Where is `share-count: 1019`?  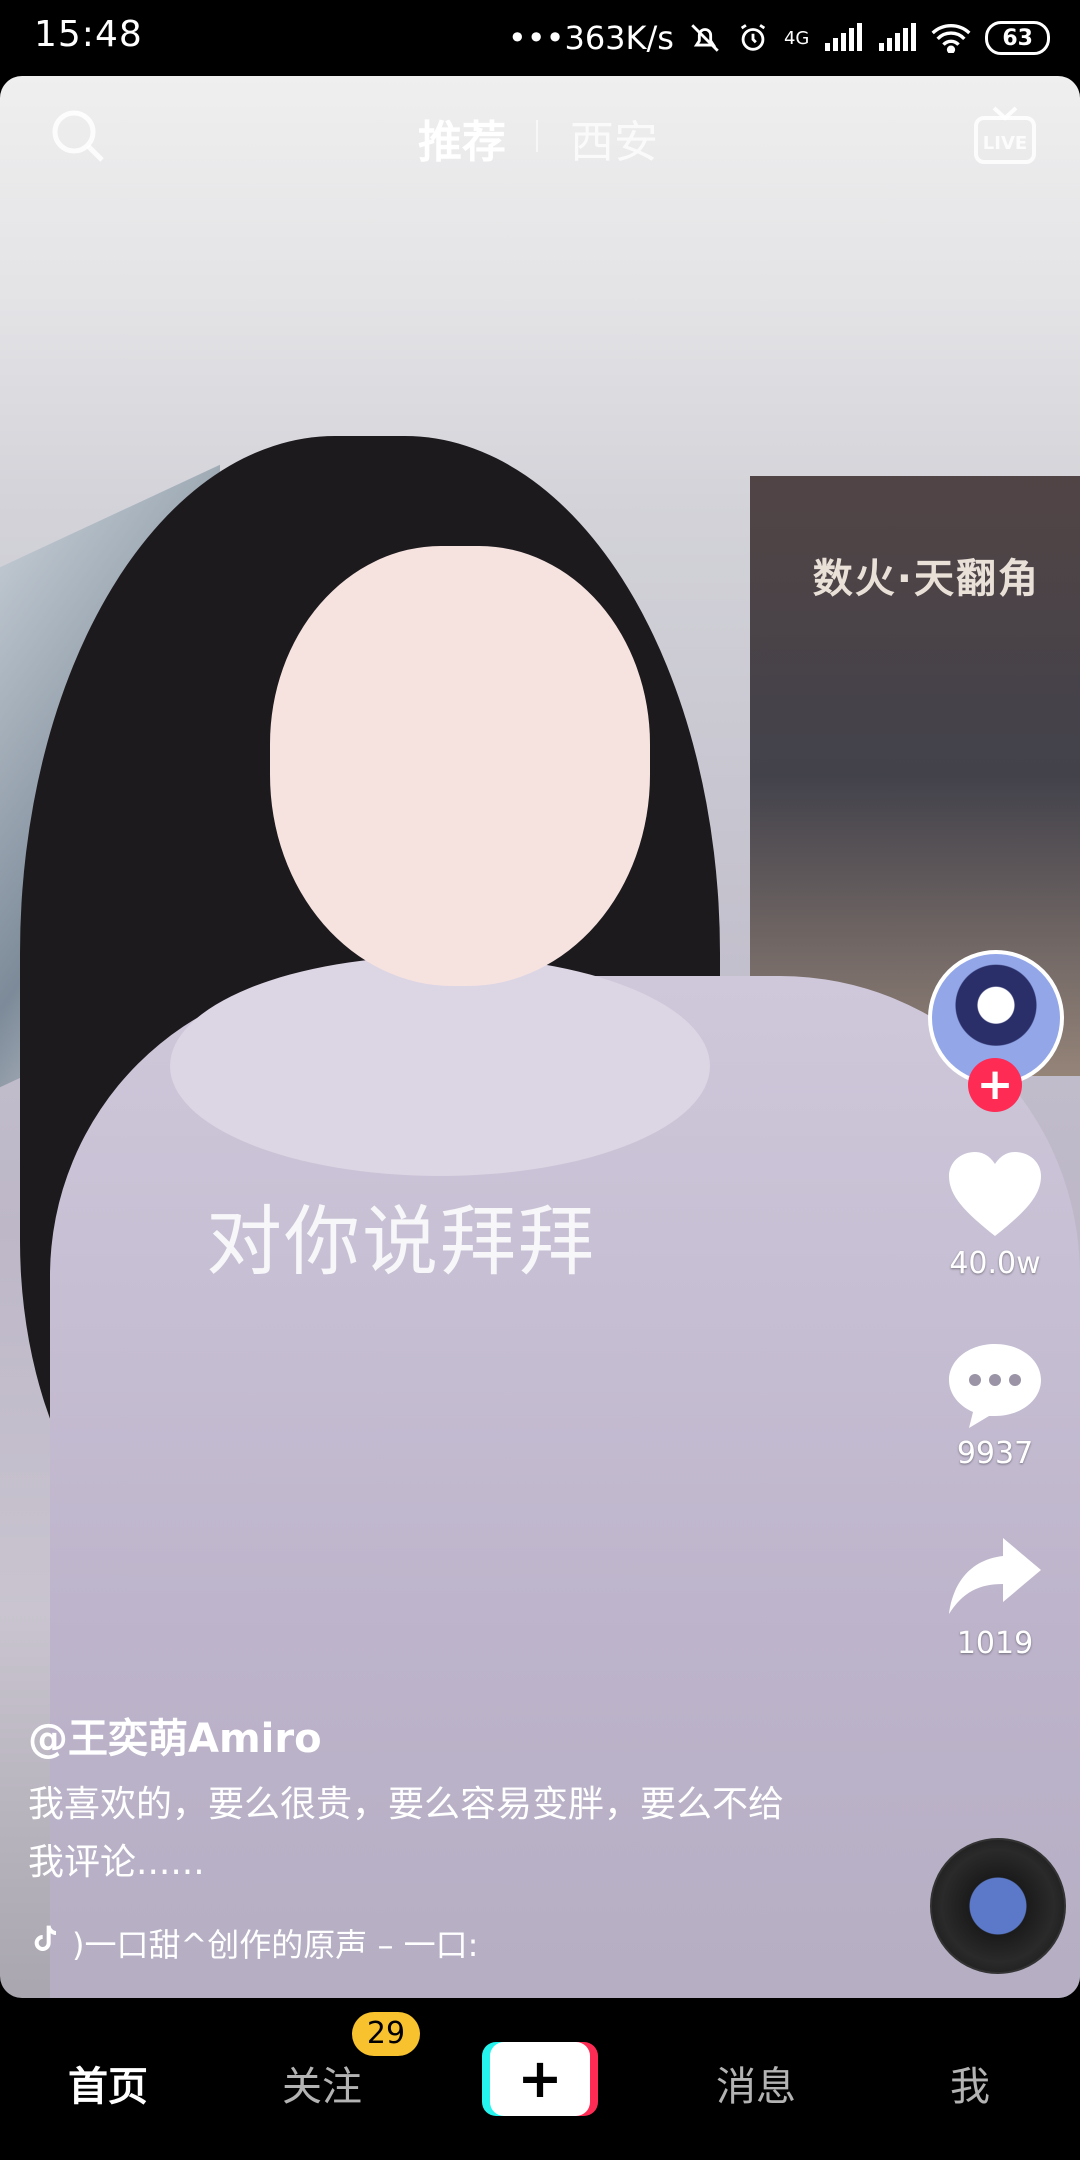
share-count: 1019 is located at coordinates (995, 1643).